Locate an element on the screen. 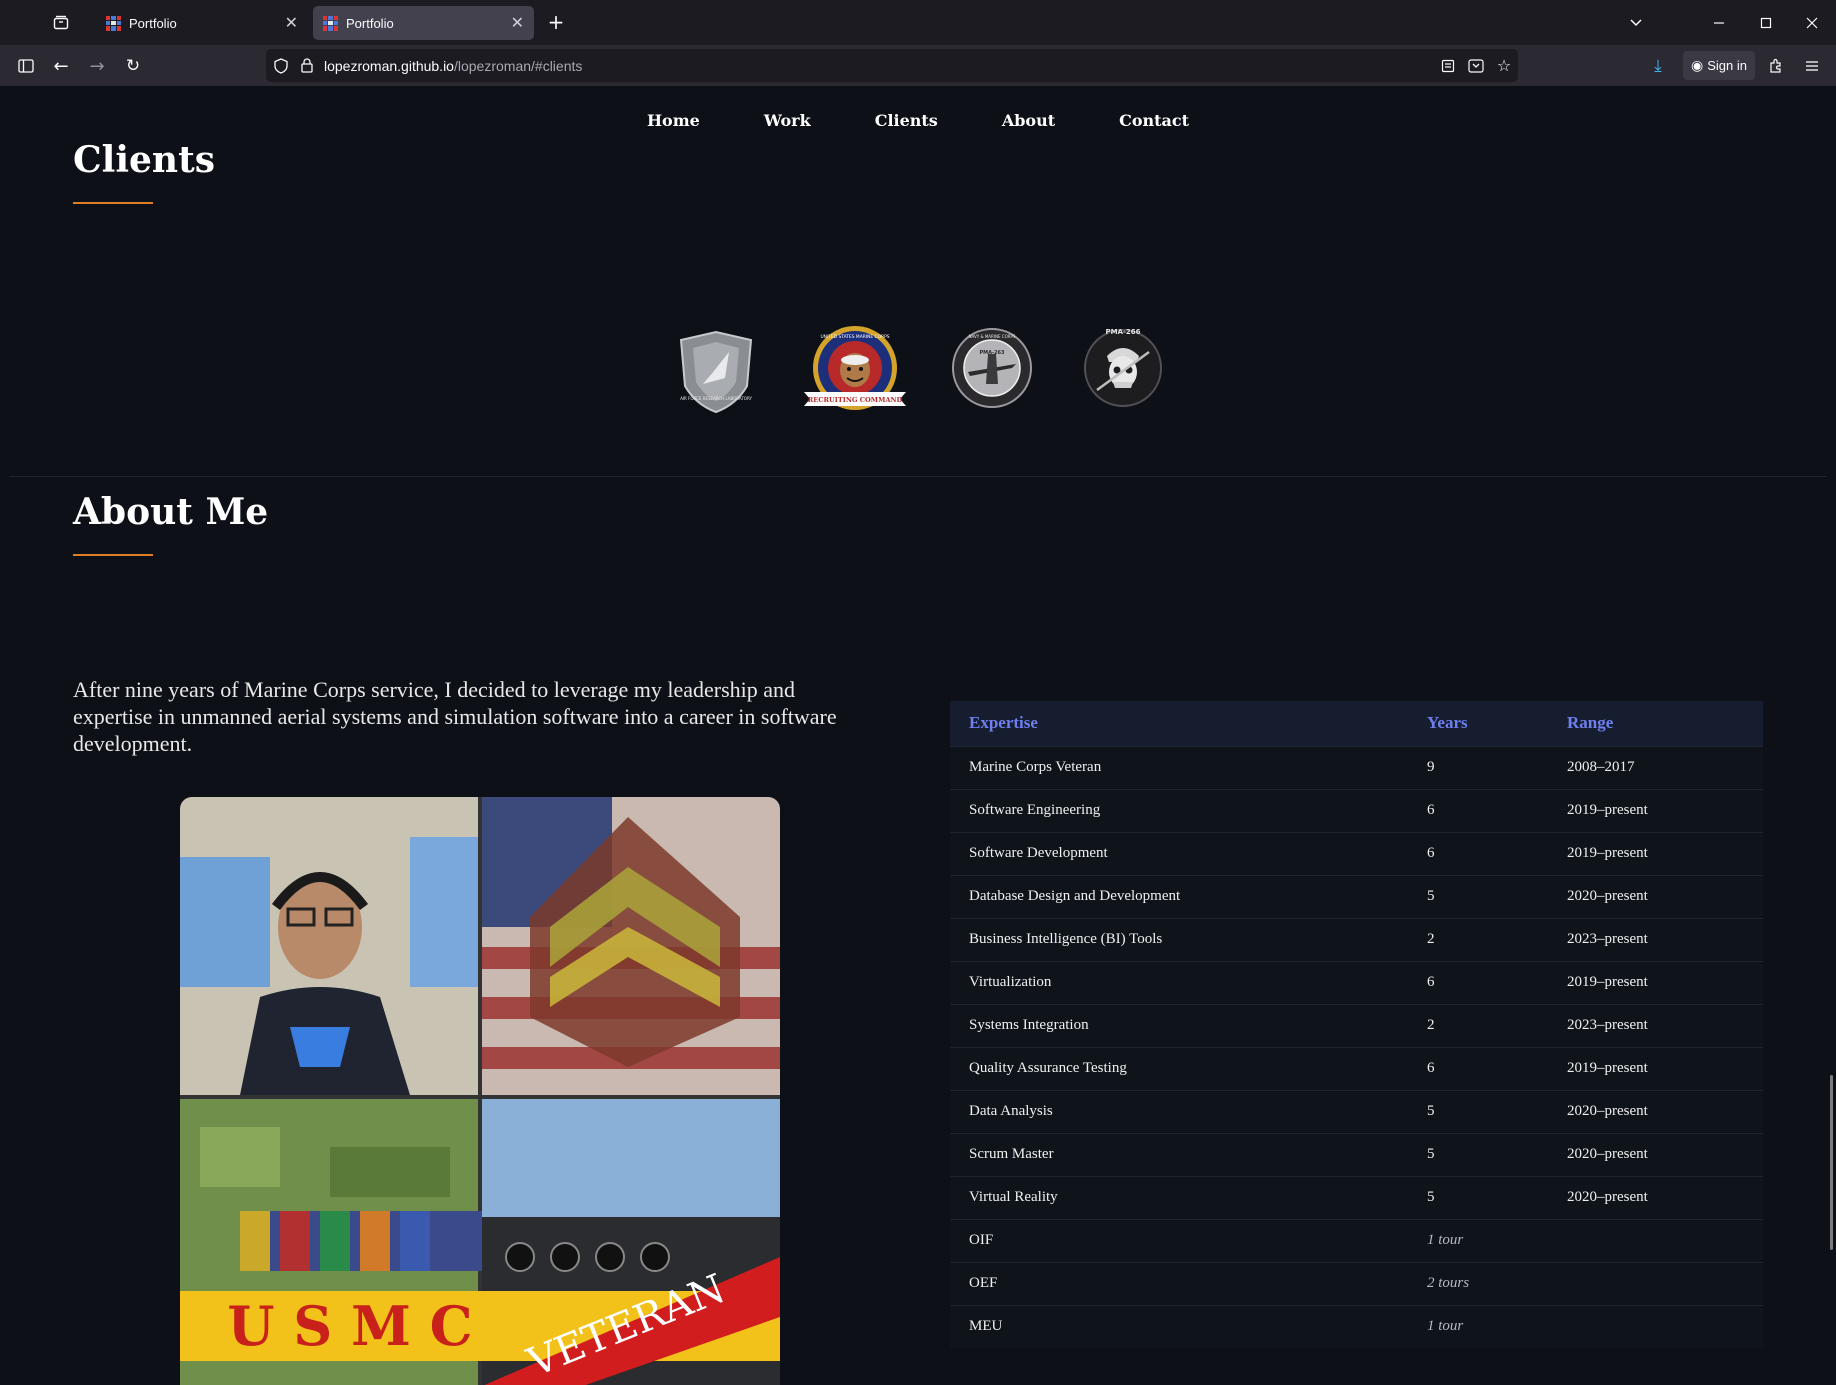 Image resolution: width=1836 pixels, height=1385 pixels. cell-expertise: OEF is located at coordinates (1179, 1283).